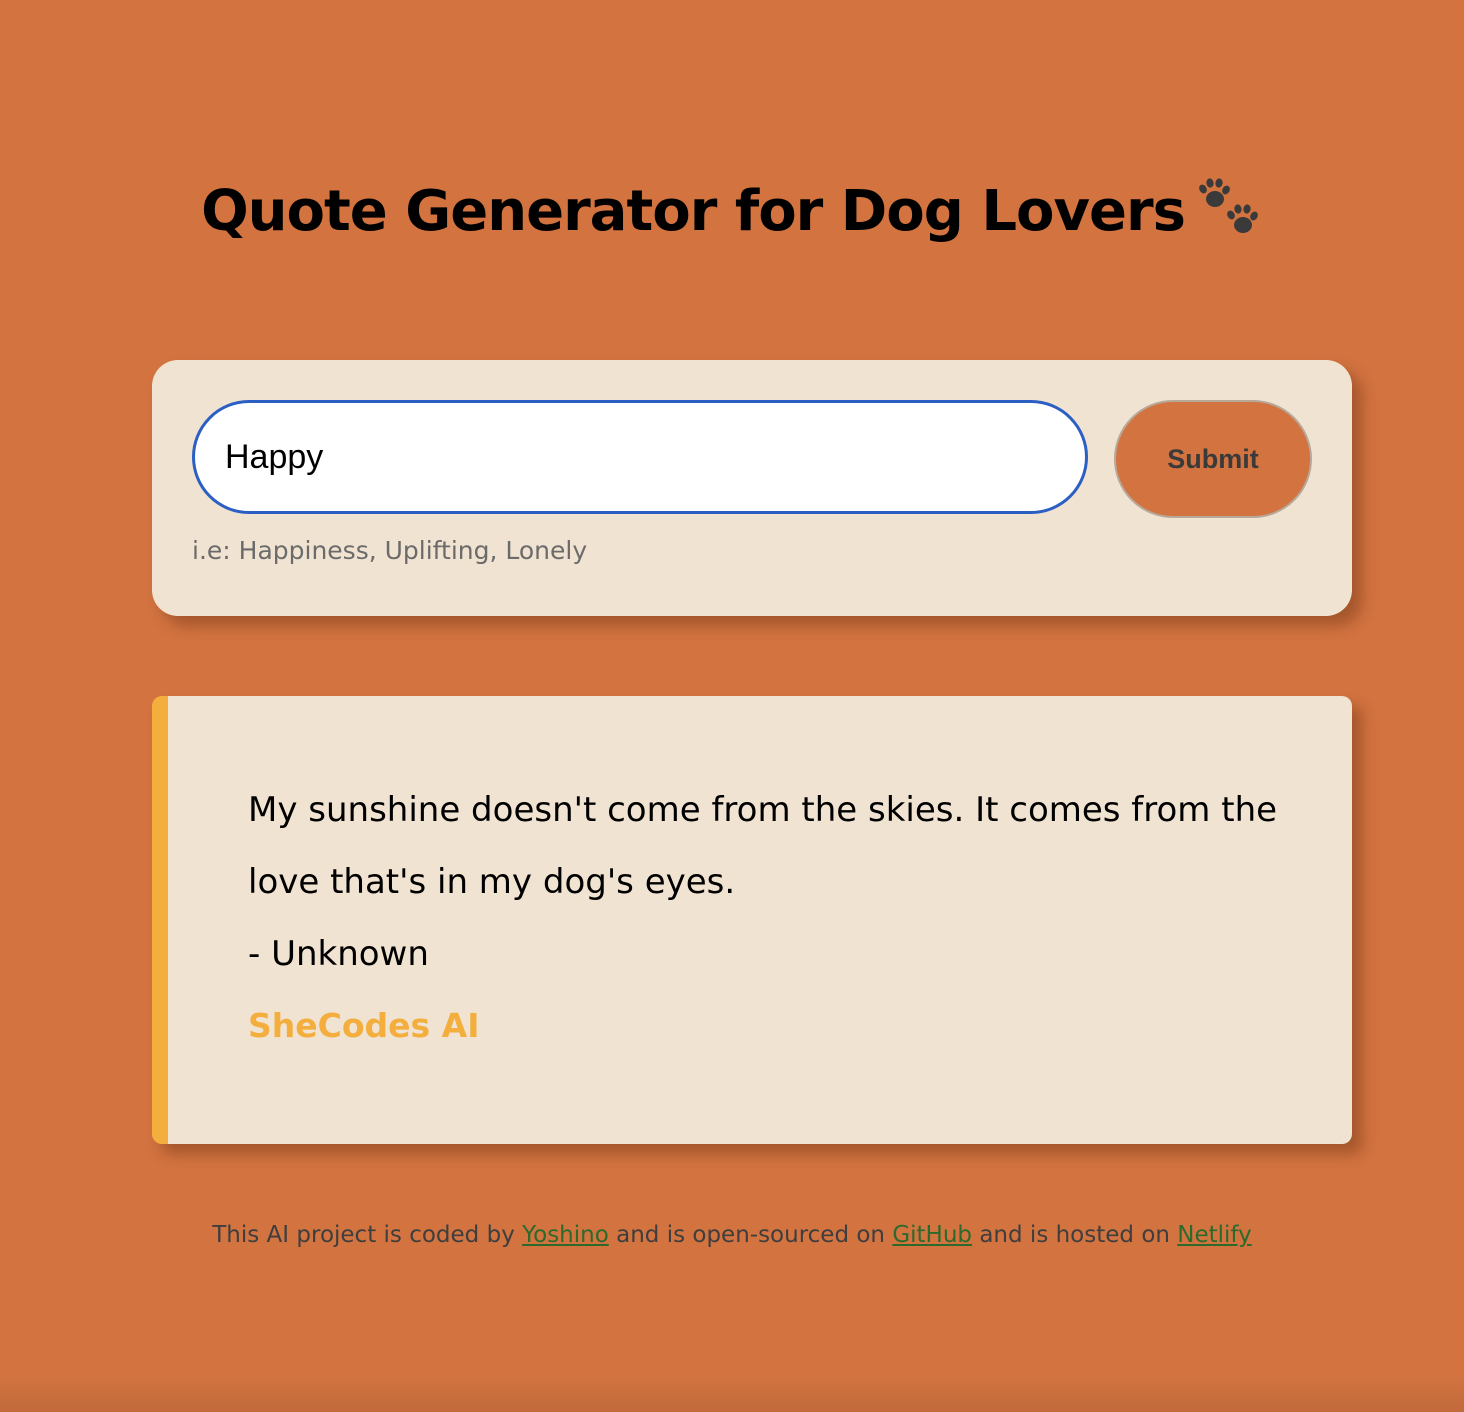 This screenshot has height=1412, width=1464. What do you see at coordinates (338, 954) in the screenshot?
I see `quote-author: - Unknown` at bounding box center [338, 954].